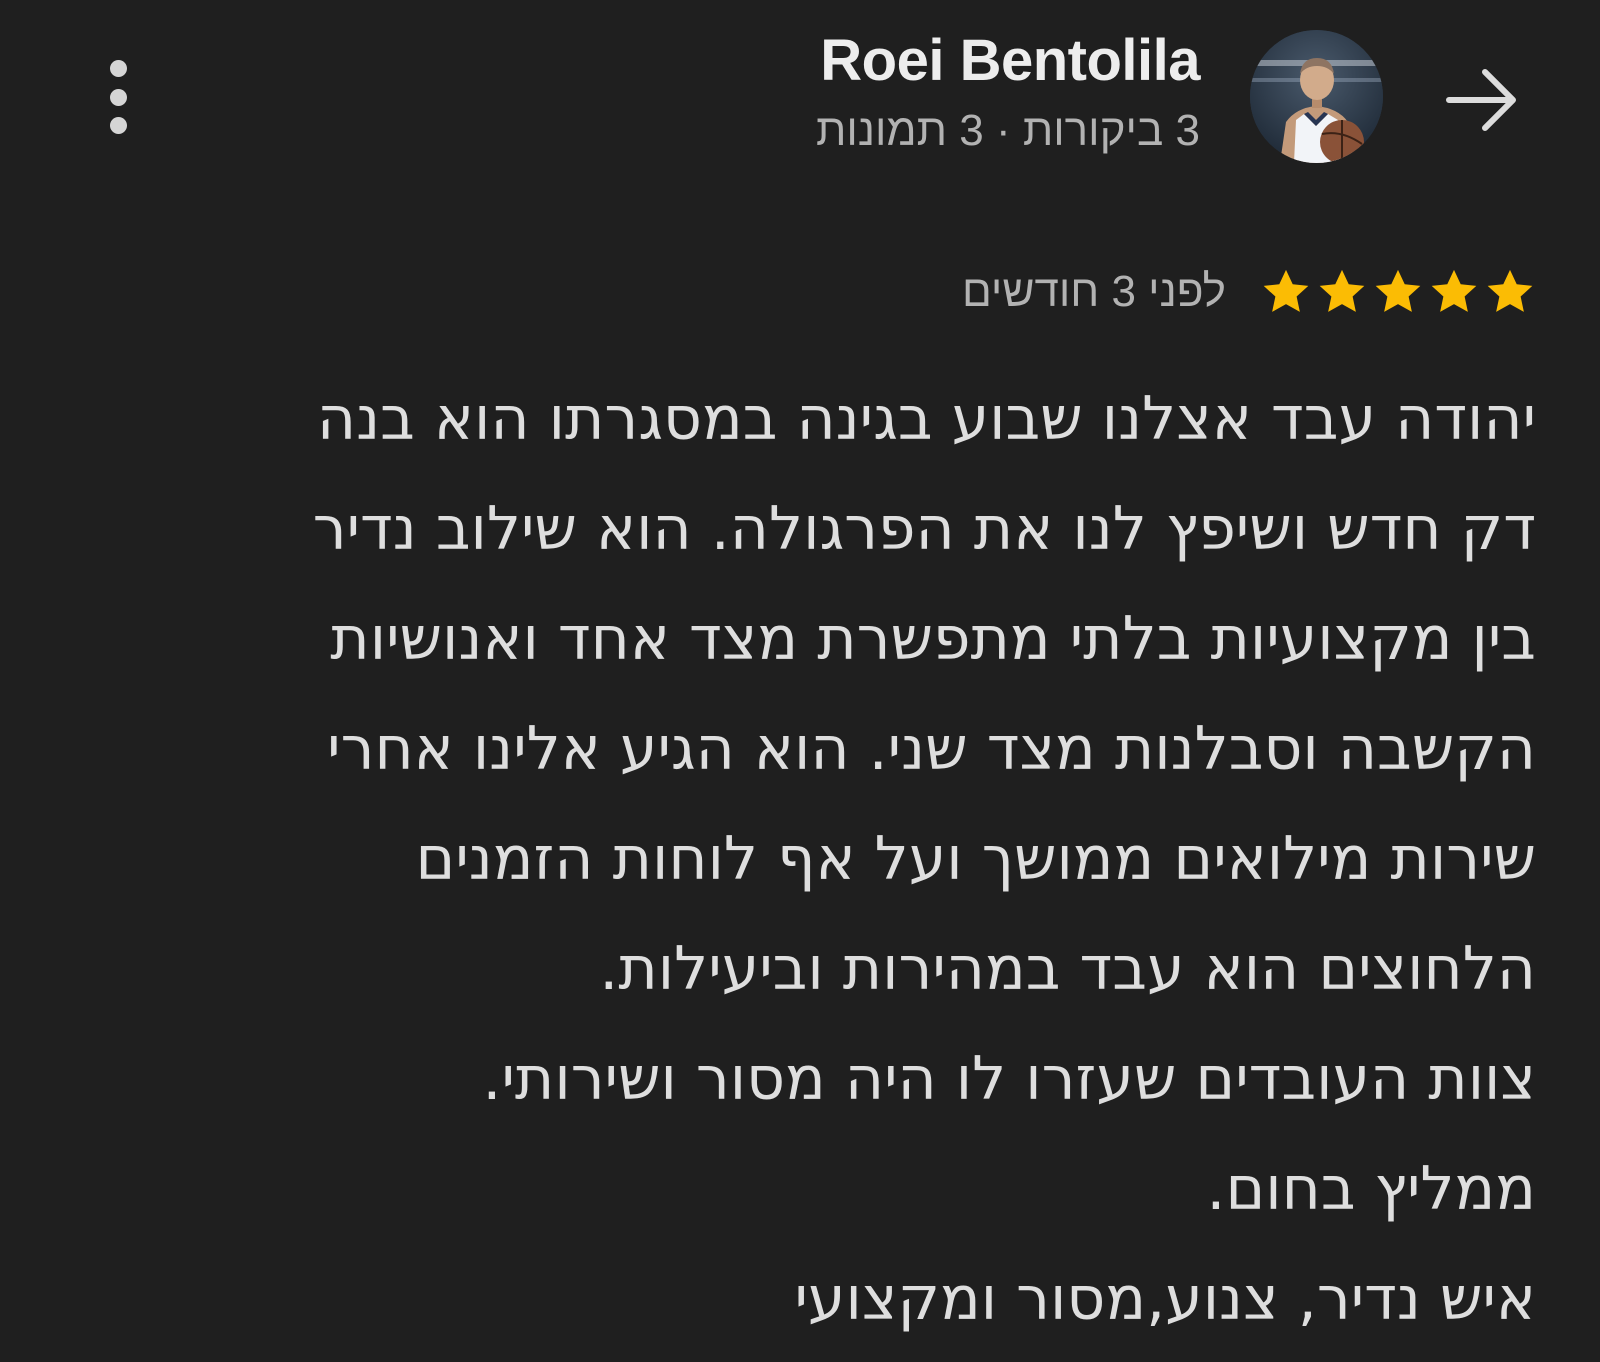 This screenshot has width=1600, height=1362. I want to click on avatar, so click(1316, 96).